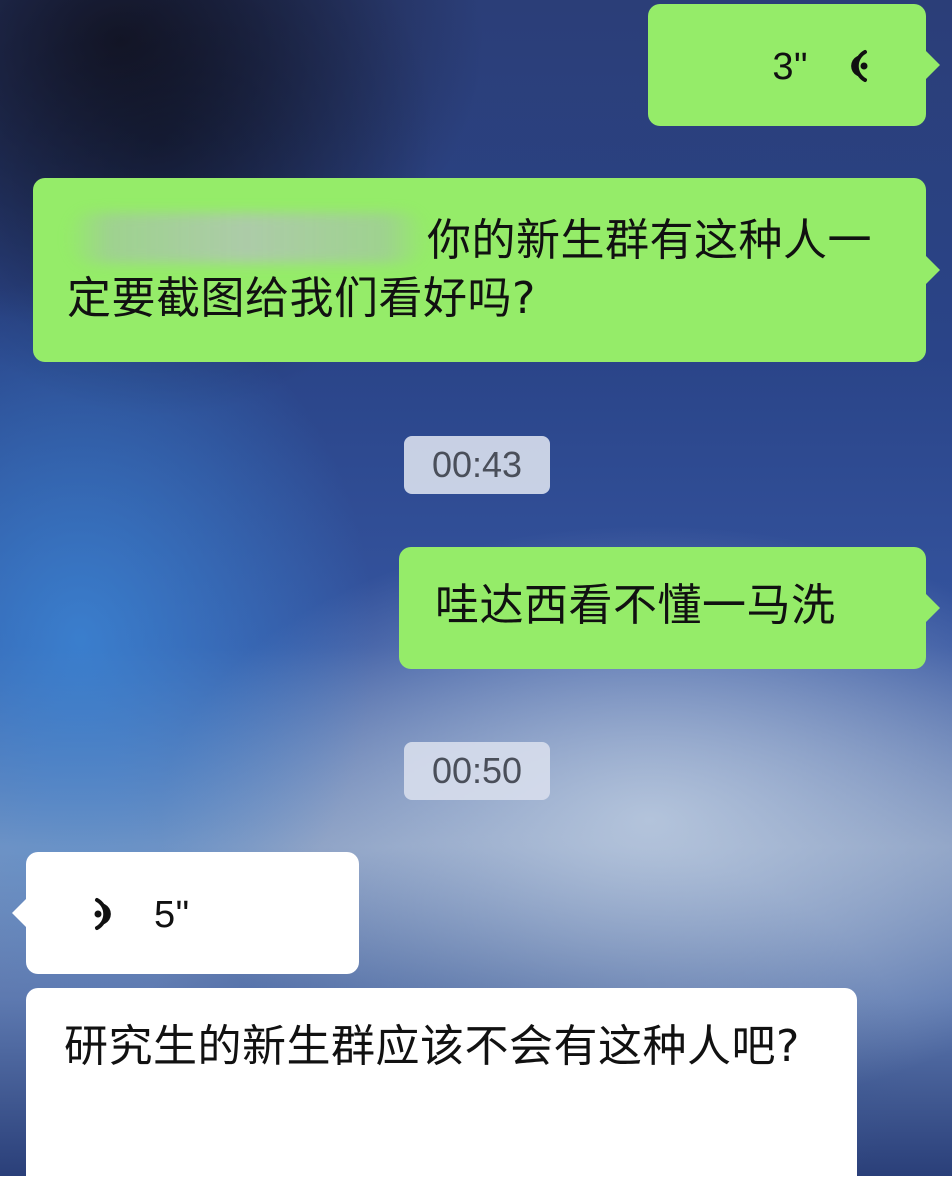 Image resolution: width=952 pixels, height=1188 pixels. What do you see at coordinates (247, 238) in the screenshot?
I see `redacted-username` at bounding box center [247, 238].